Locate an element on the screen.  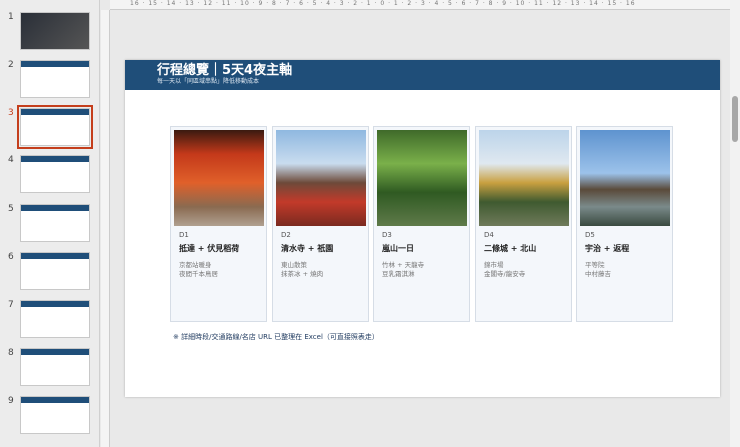
slide-thumbnail: 8 is located at coordinates (50, 368).